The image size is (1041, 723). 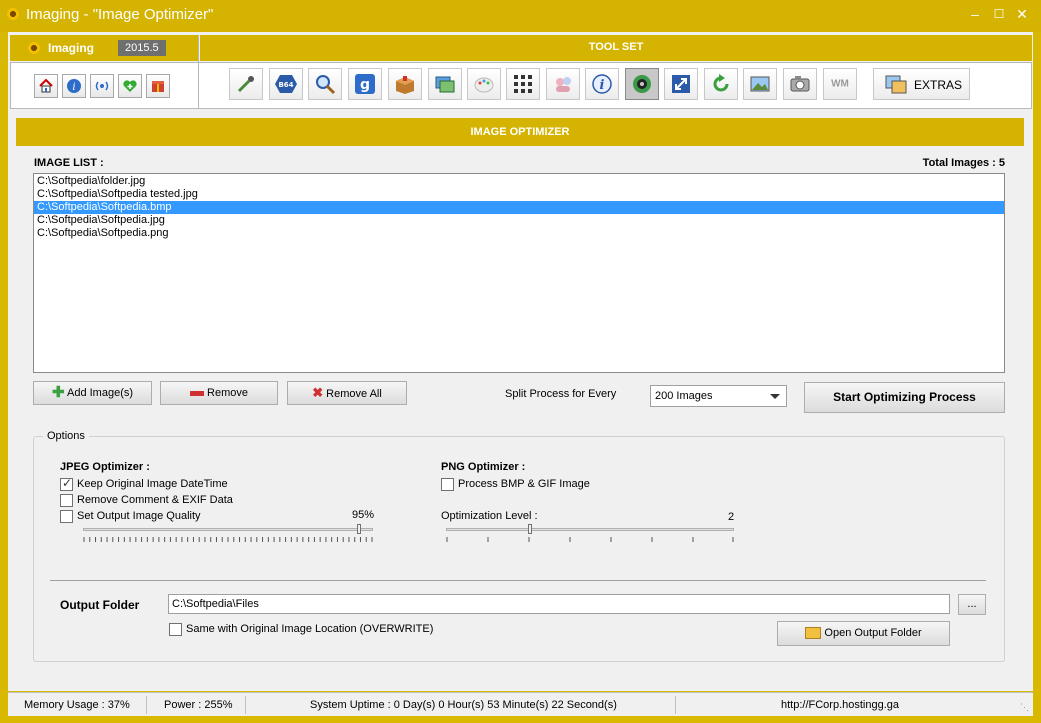 I want to click on folder-icon, so click(x=813, y=633).